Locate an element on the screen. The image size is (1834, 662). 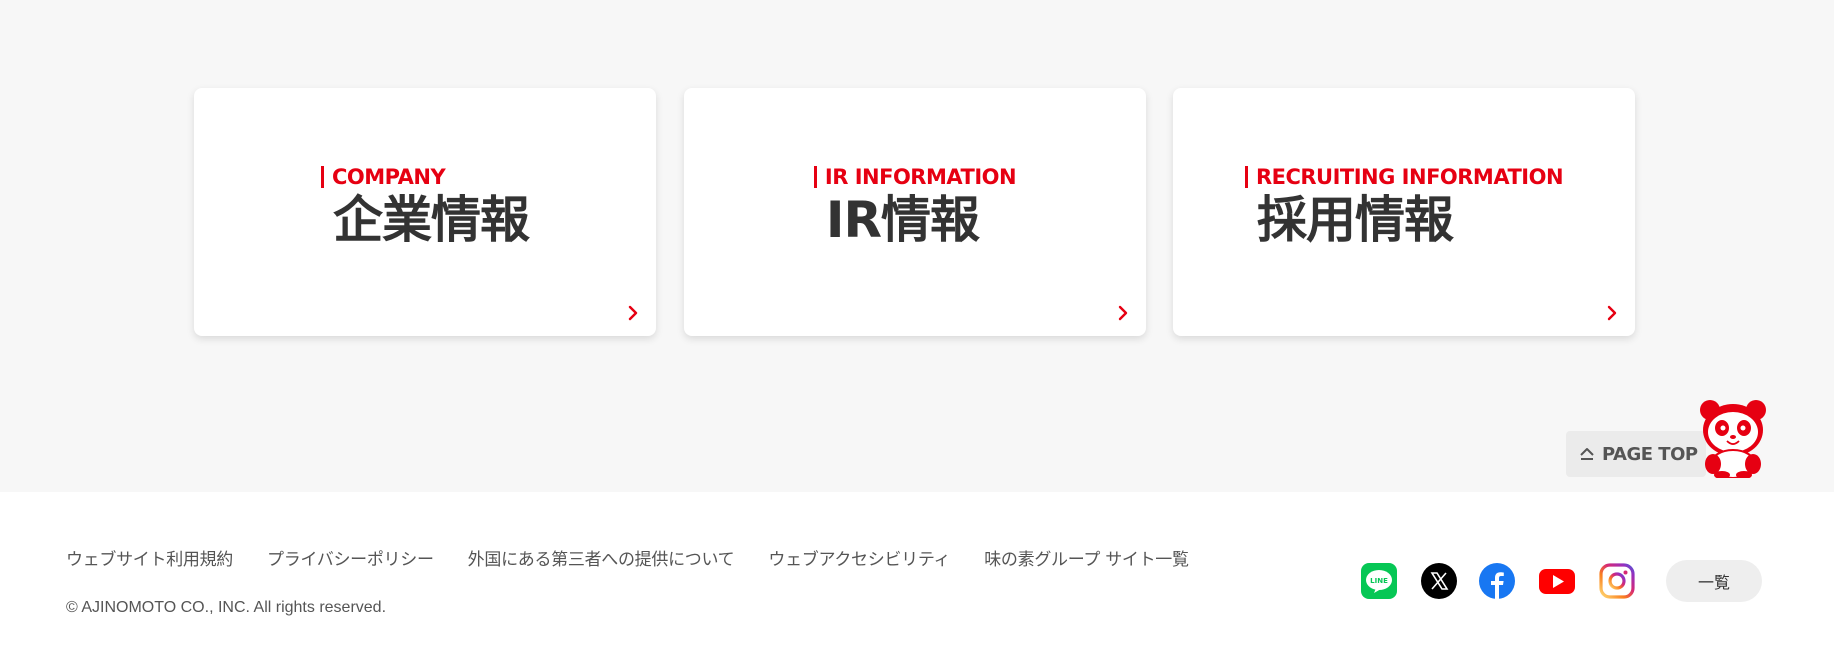
footer-link-privacy: プライバシーポリシー is located at coordinates (350, 557).